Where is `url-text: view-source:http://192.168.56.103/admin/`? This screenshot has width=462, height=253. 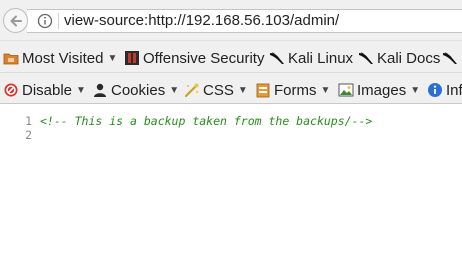 url-text: view-source:http://192.168.56.103/admin/ is located at coordinates (201, 21).